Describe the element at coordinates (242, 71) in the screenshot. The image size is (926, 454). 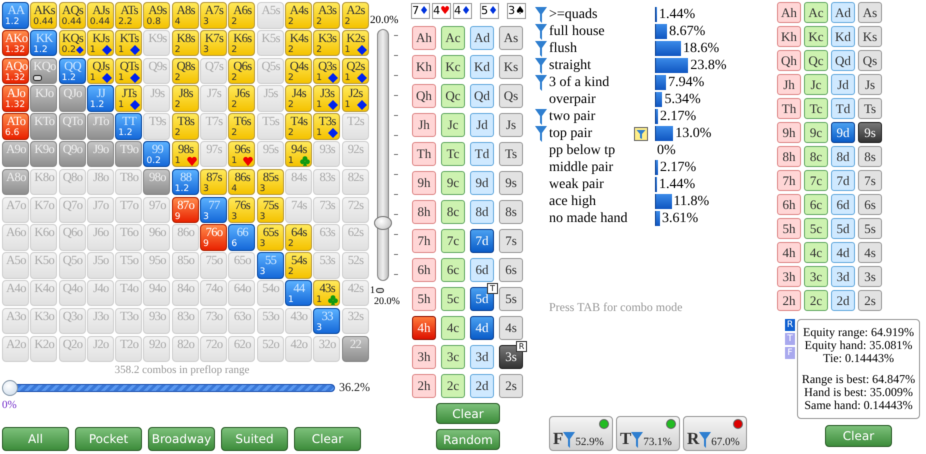
I see `hand-cell: Q6s 2` at that location.